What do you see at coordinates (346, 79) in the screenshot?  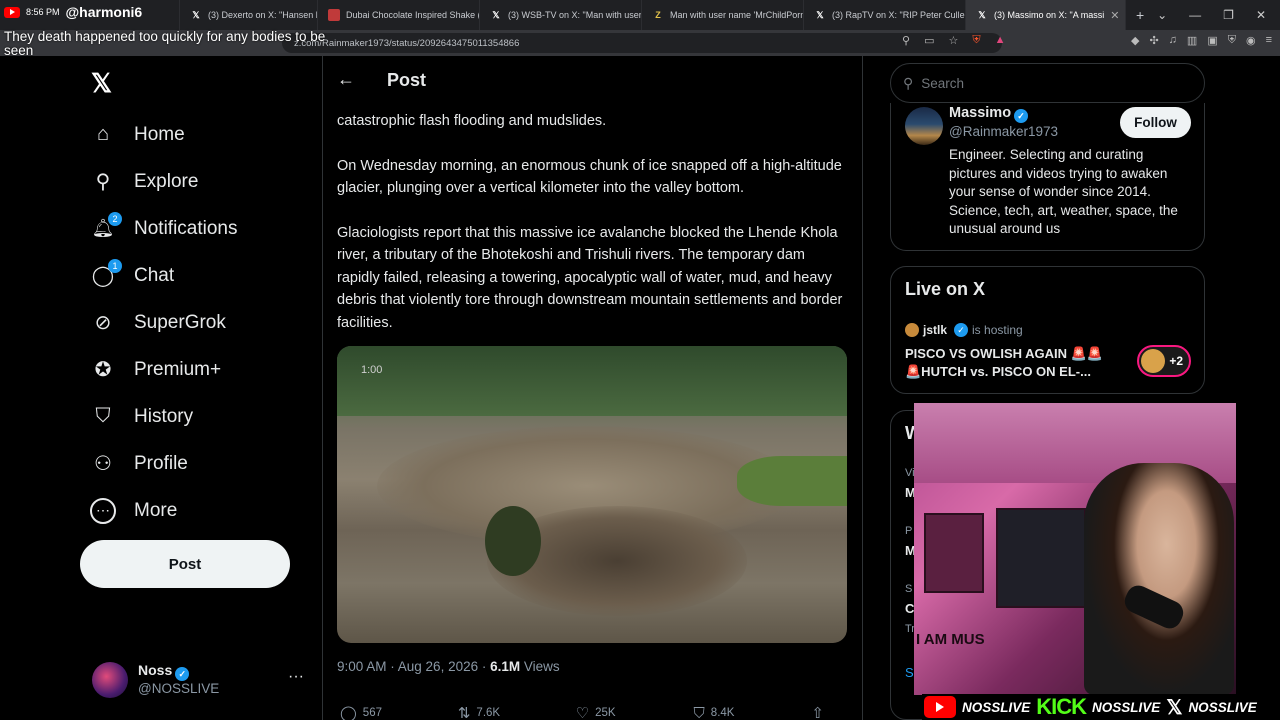 I see `back-arrow-icon: ←` at bounding box center [346, 79].